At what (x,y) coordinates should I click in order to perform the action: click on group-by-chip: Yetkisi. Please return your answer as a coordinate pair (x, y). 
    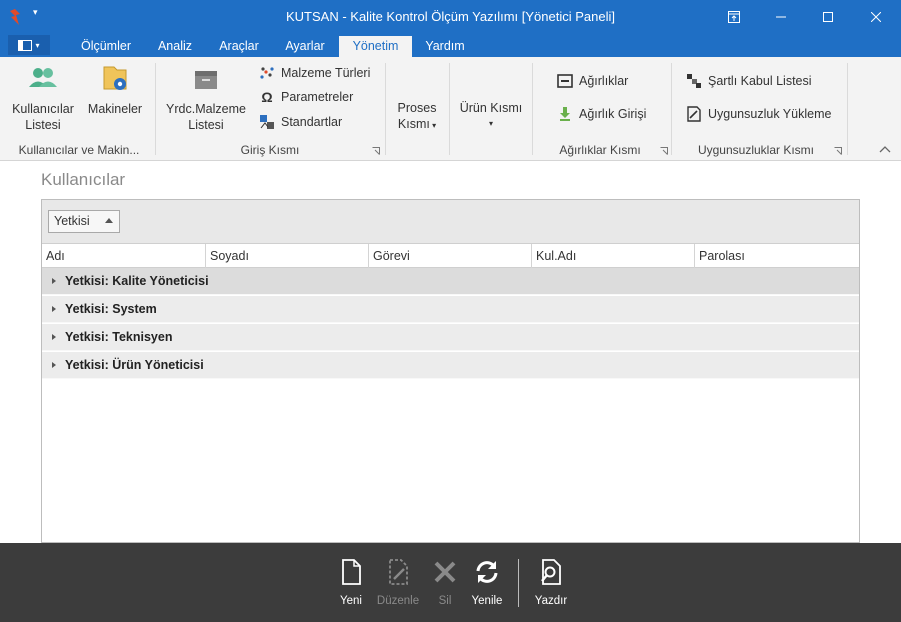
    Looking at the image, I should click on (84, 221).